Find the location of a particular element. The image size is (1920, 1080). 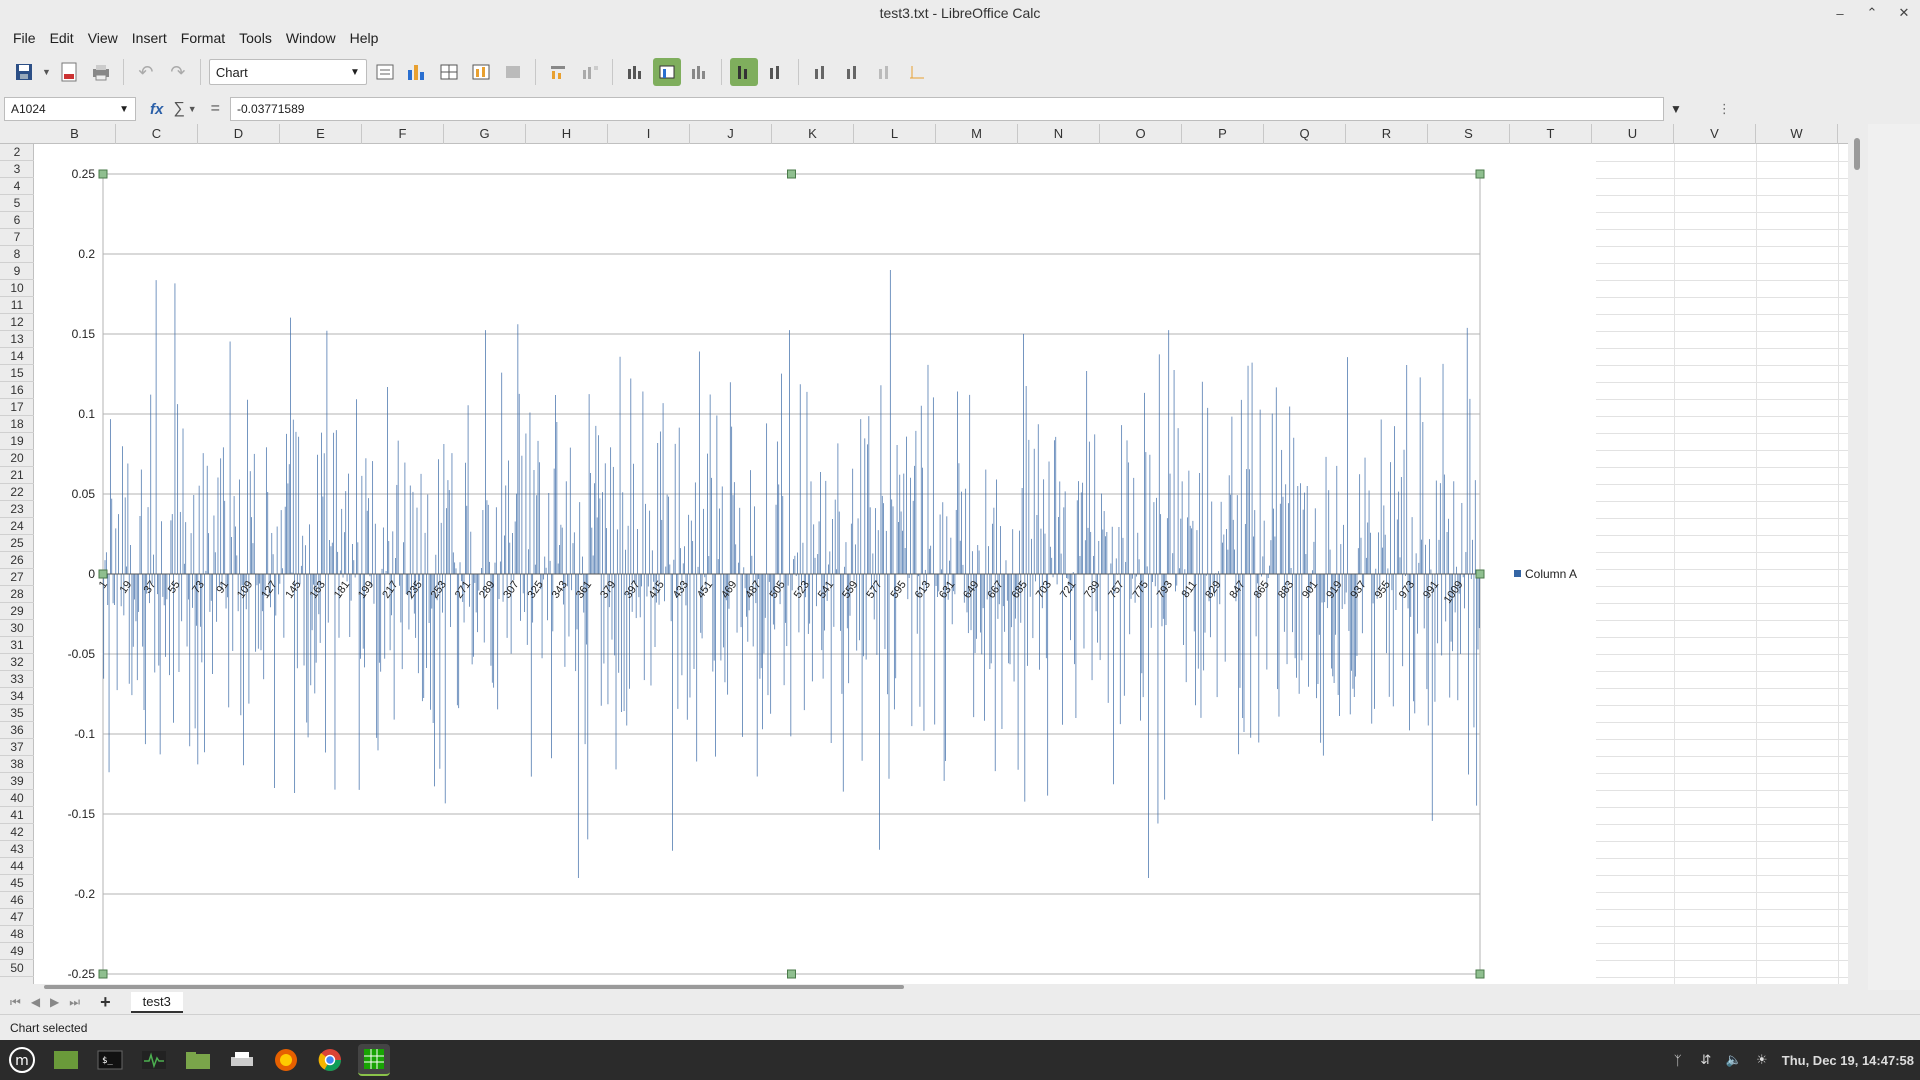

column-header-E: E is located at coordinates (321, 134).